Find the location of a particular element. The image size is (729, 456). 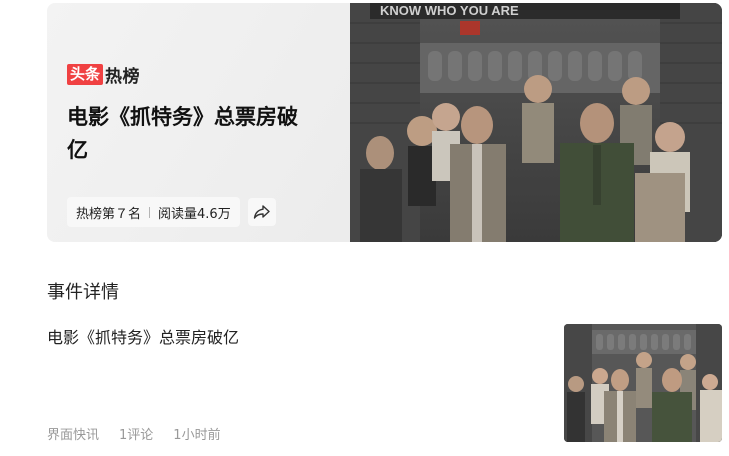

thumbnail-illustration is located at coordinates (643, 383).